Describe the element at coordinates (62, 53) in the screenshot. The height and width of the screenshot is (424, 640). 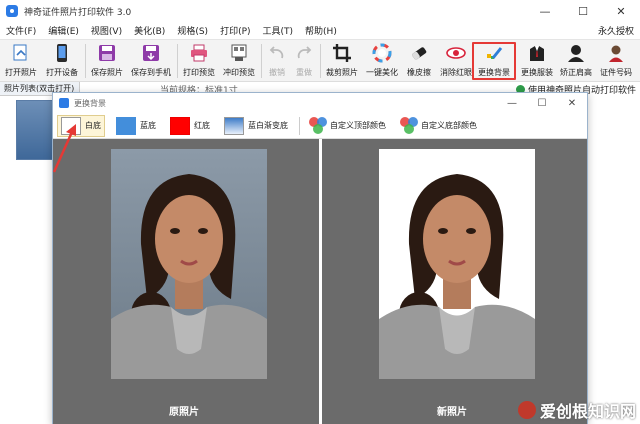
I see `device-icon` at that location.